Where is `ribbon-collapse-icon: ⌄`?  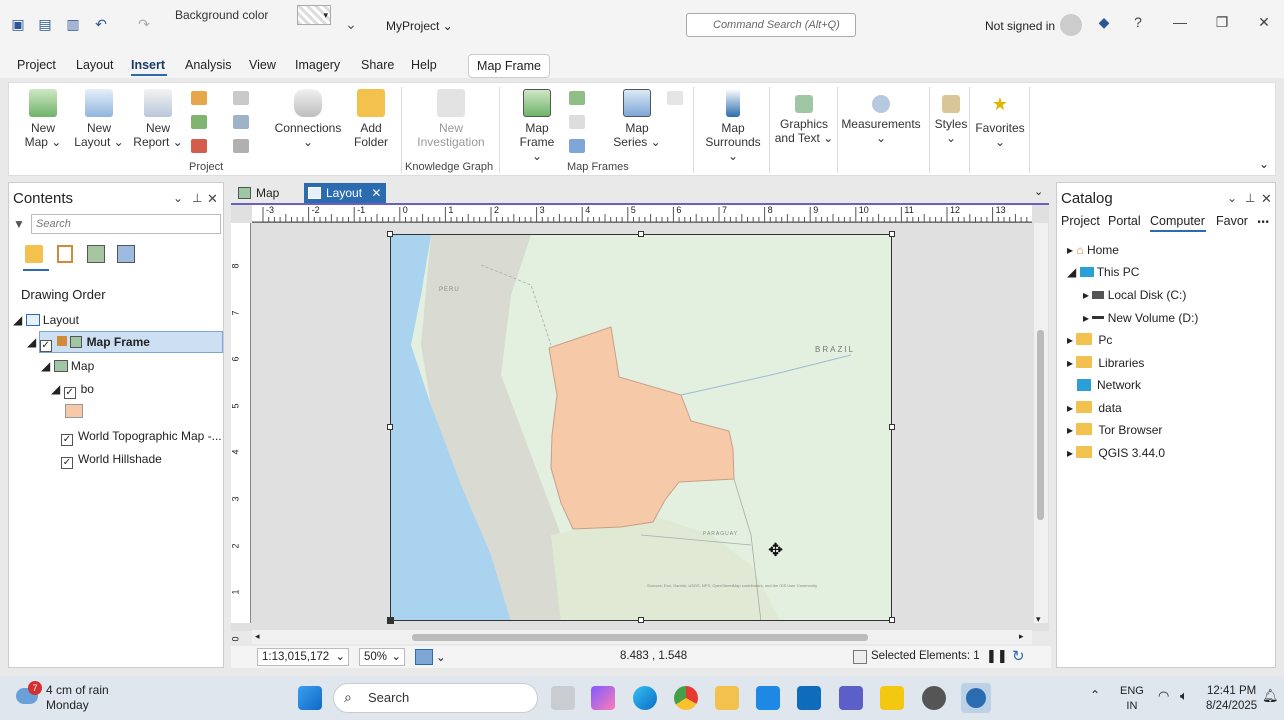 ribbon-collapse-icon: ⌄ is located at coordinates (1264, 164).